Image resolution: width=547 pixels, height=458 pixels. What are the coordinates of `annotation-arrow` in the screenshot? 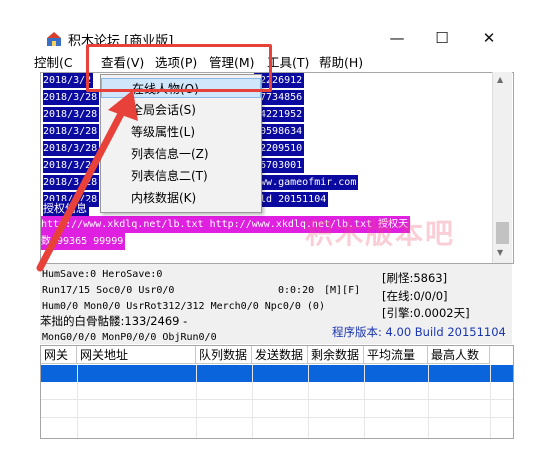 It's located at (87, 181).